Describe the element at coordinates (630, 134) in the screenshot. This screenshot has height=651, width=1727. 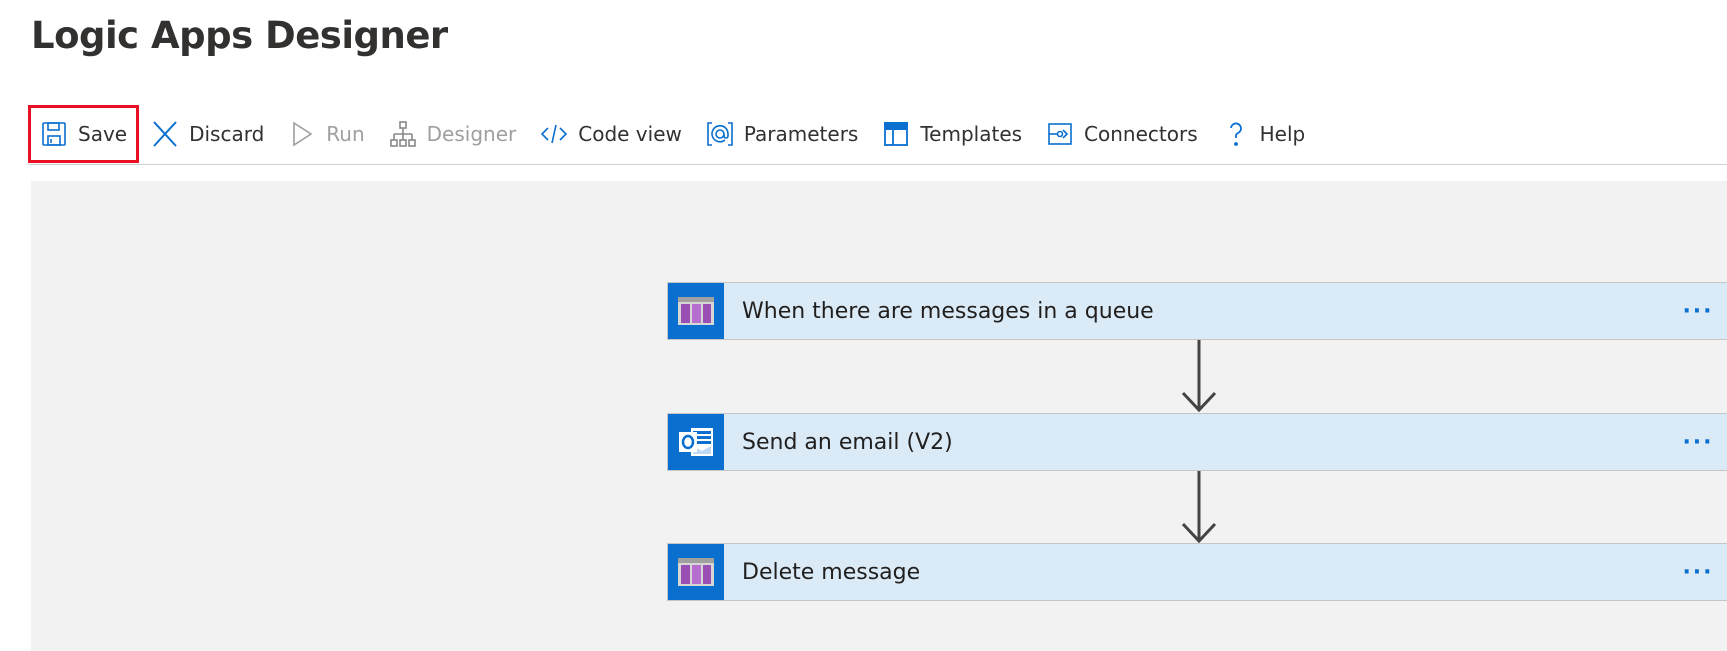
I see `code-view-label: Code view` at that location.